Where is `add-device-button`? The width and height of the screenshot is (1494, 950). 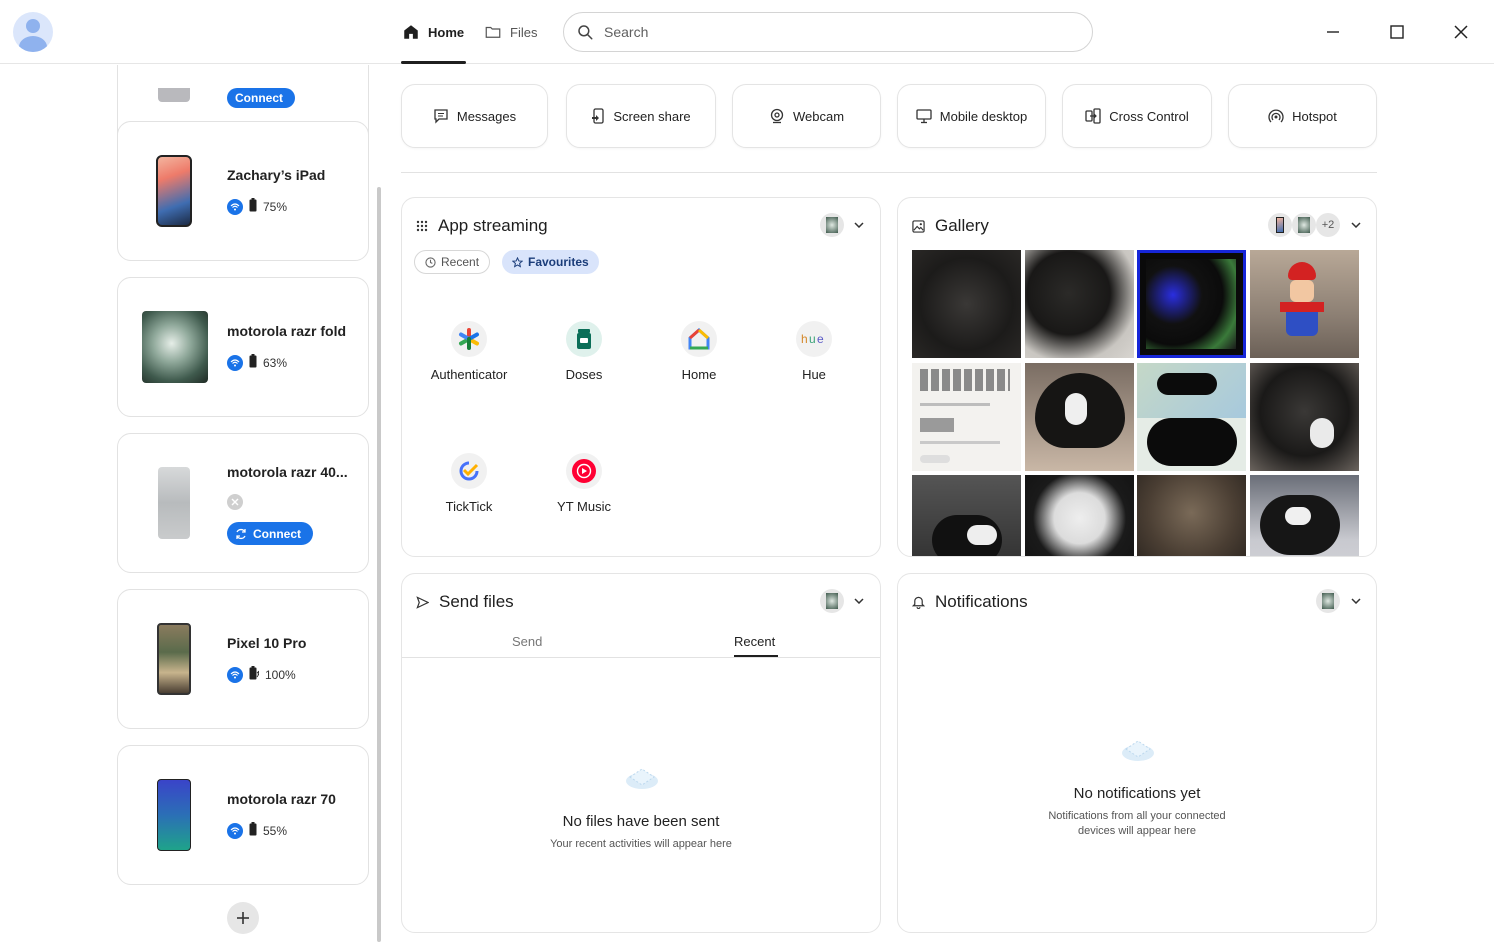
add-device-button is located at coordinates (243, 918).